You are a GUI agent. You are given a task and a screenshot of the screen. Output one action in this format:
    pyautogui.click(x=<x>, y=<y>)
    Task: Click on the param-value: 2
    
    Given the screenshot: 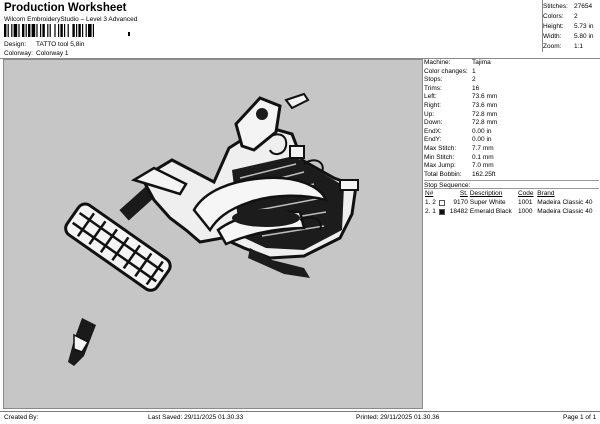 What is the action you would take?
    pyautogui.click(x=474, y=80)
    